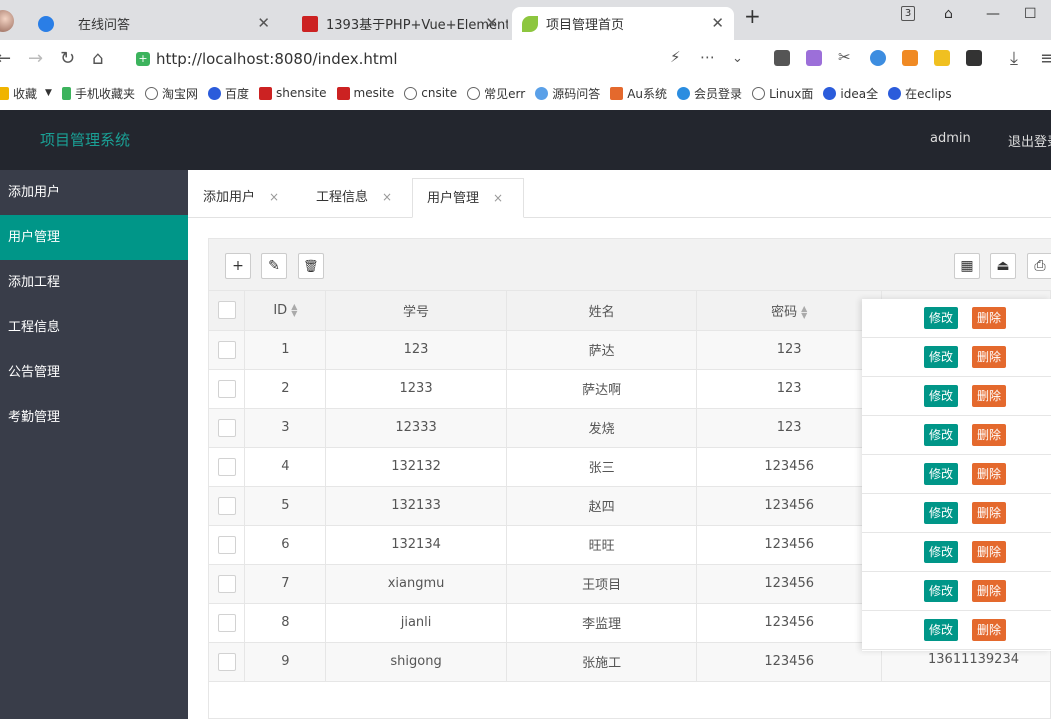  What do you see at coordinates (226, 310) in the screenshot?
I see `select-all-checkbox` at bounding box center [226, 310].